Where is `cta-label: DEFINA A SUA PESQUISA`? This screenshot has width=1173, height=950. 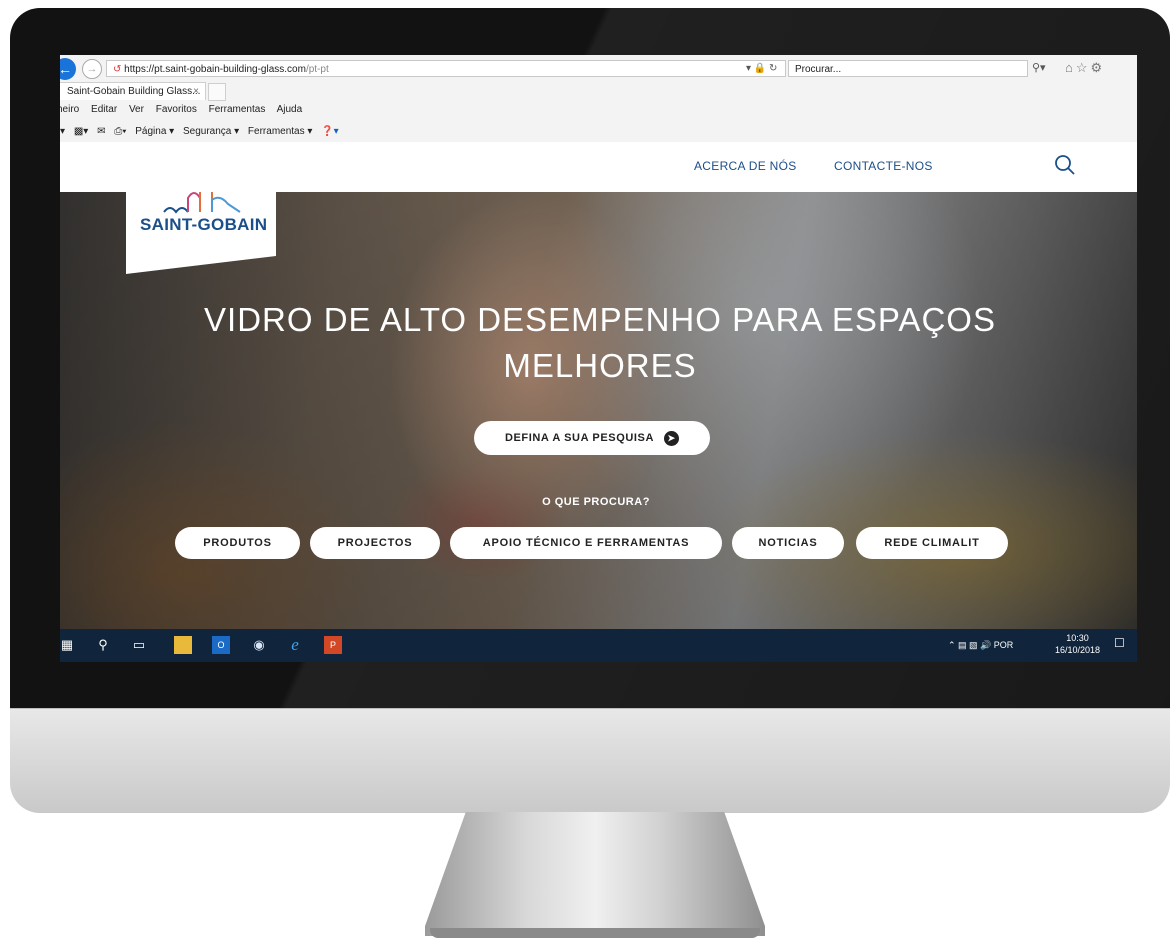
cta-label: DEFINA A SUA PESQUISA is located at coordinates (579, 438).